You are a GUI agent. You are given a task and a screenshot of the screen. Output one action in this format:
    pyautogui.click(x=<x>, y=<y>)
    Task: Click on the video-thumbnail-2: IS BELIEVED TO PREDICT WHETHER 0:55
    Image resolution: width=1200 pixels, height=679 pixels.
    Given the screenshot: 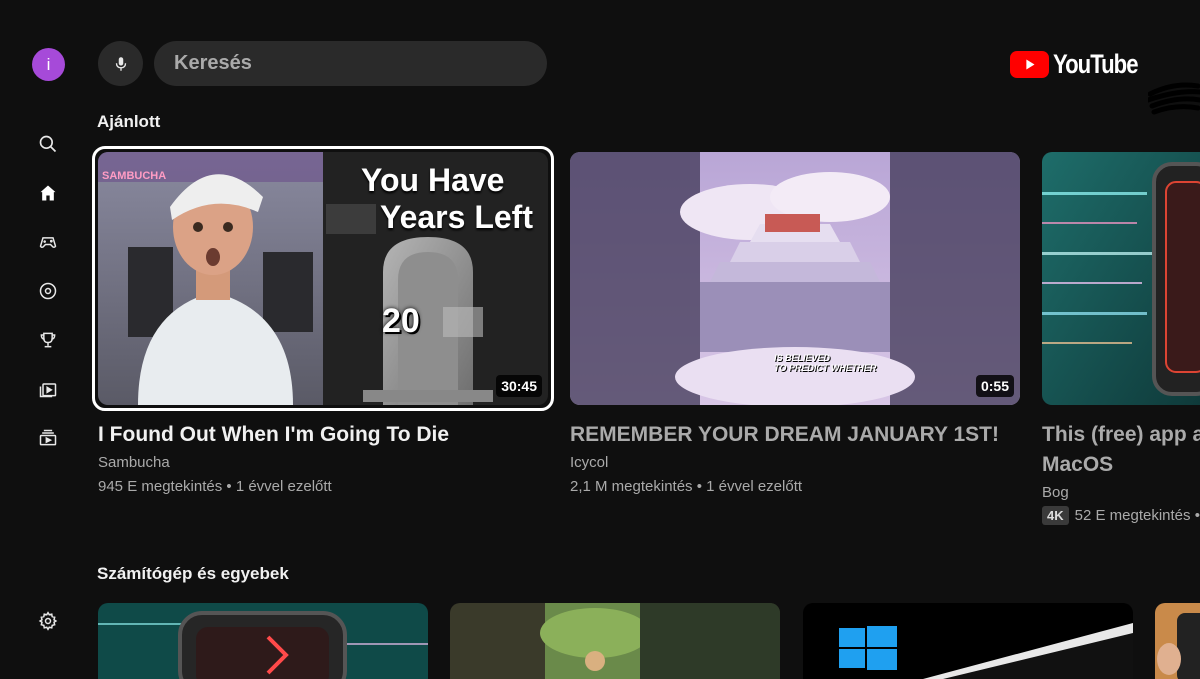 What is the action you would take?
    pyautogui.click(x=795, y=278)
    